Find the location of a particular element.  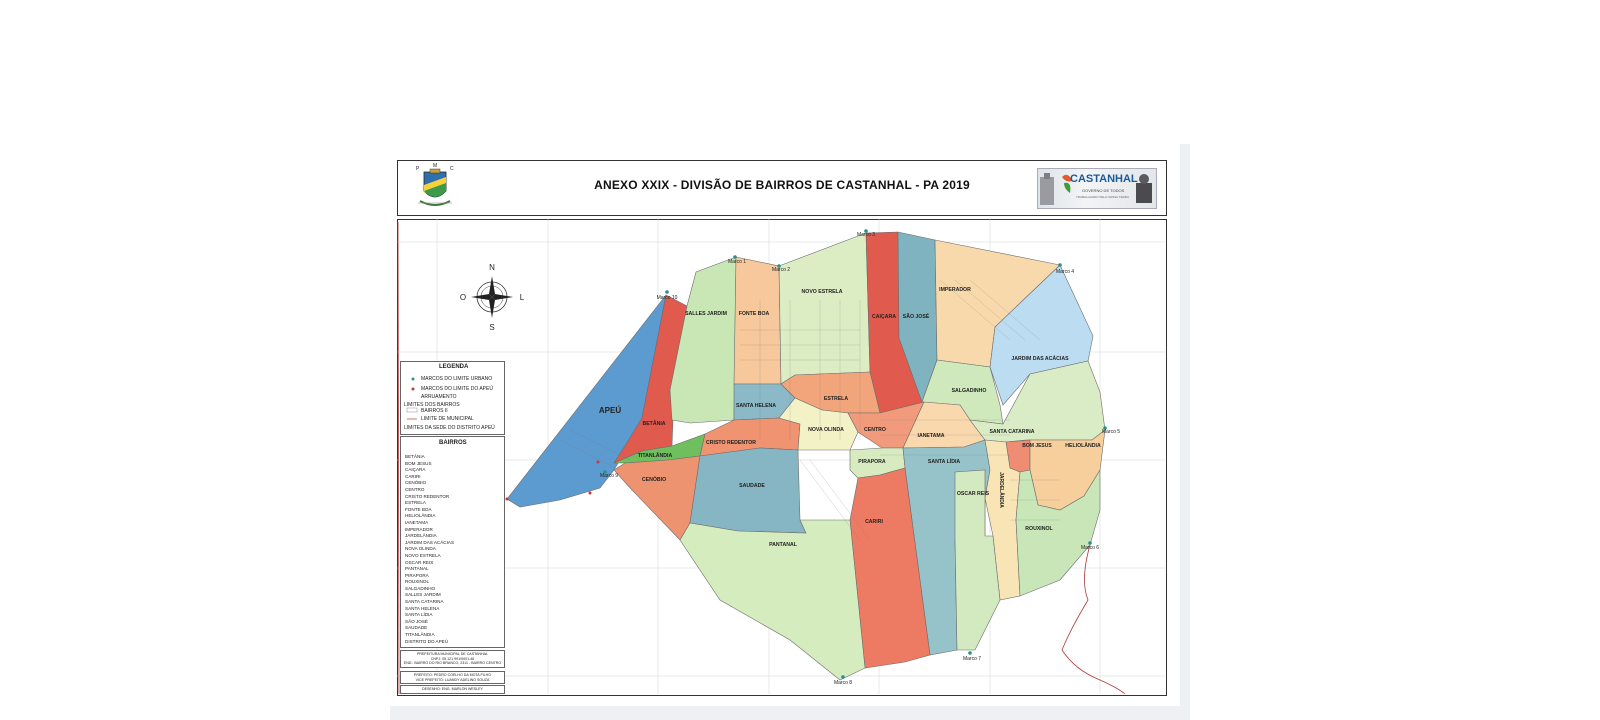

marco-7-label: Marco 7 is located at coordinates (972, 659).